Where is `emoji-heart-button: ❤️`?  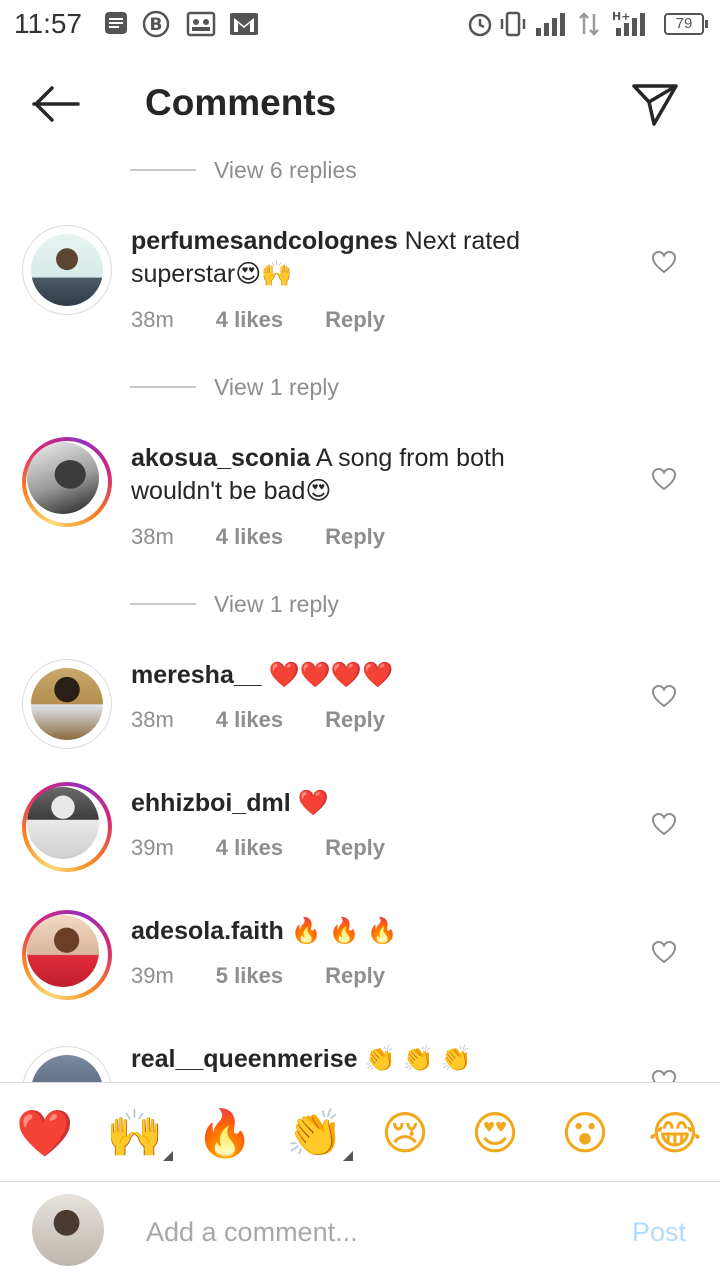 emoji-heart-button: ❤️ is located at coordinates (45, 1133).